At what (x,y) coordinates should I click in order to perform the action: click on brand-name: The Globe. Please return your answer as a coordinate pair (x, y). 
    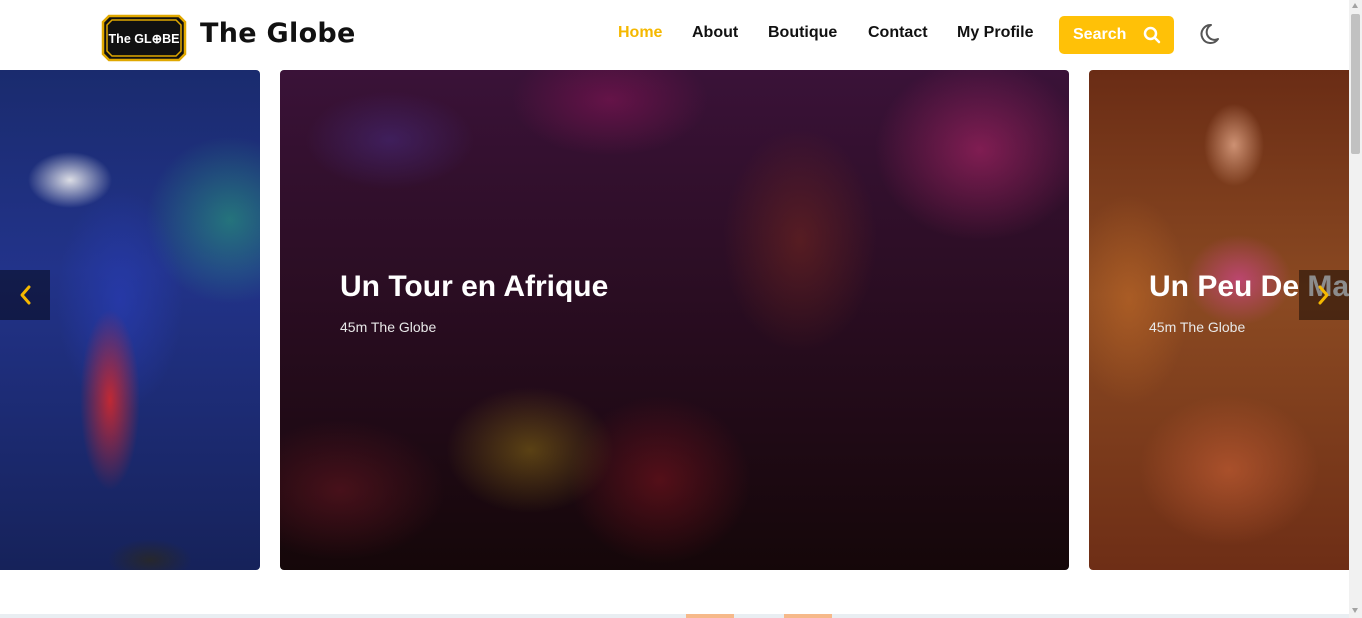
    Looking at the image, I should click on (278, 33).